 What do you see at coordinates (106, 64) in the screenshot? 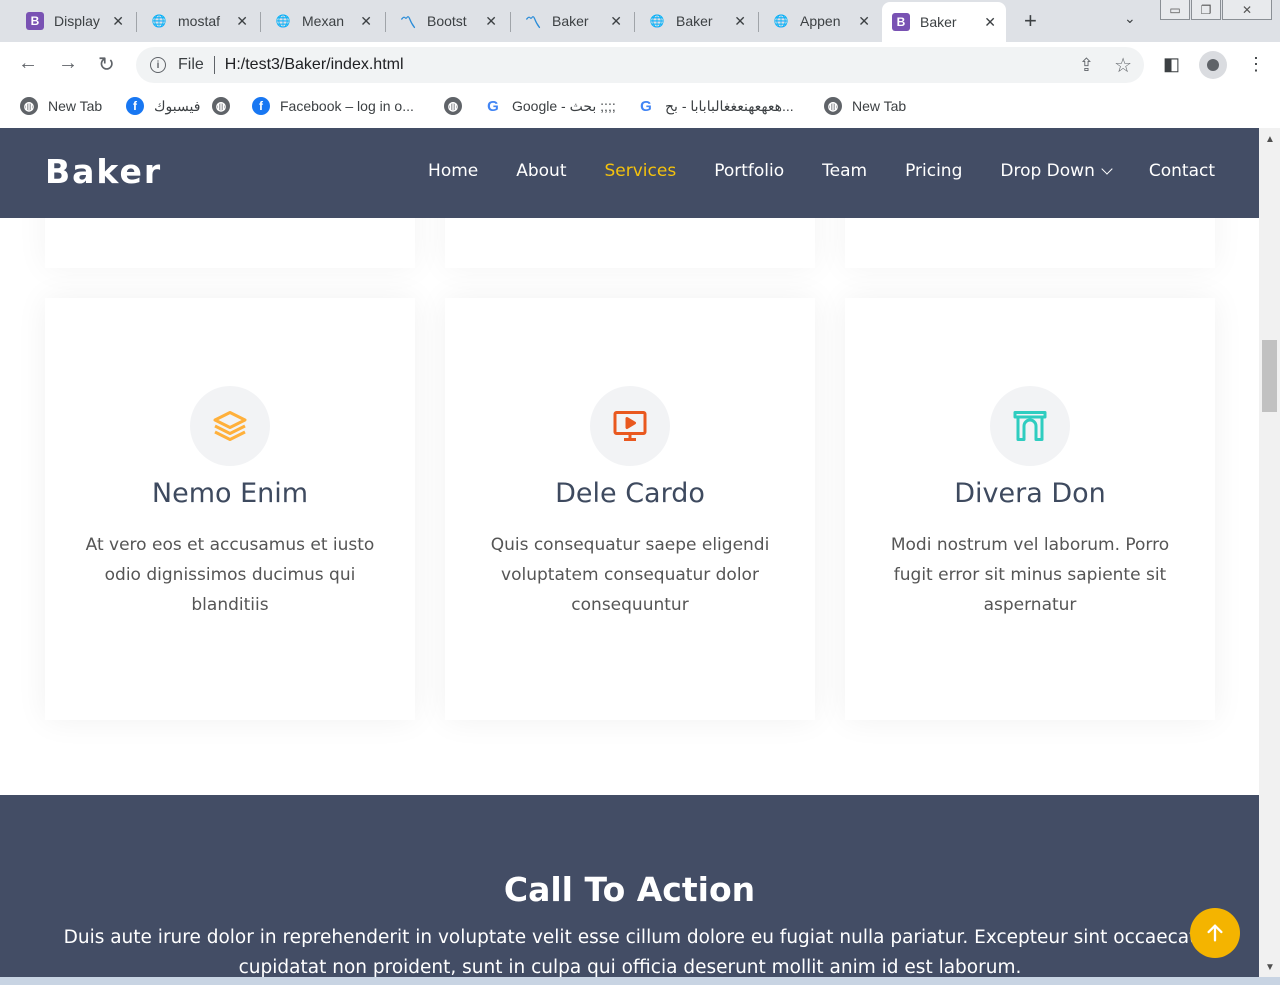
I see `reload-icon: ↻` at bounding box center [106, 64].